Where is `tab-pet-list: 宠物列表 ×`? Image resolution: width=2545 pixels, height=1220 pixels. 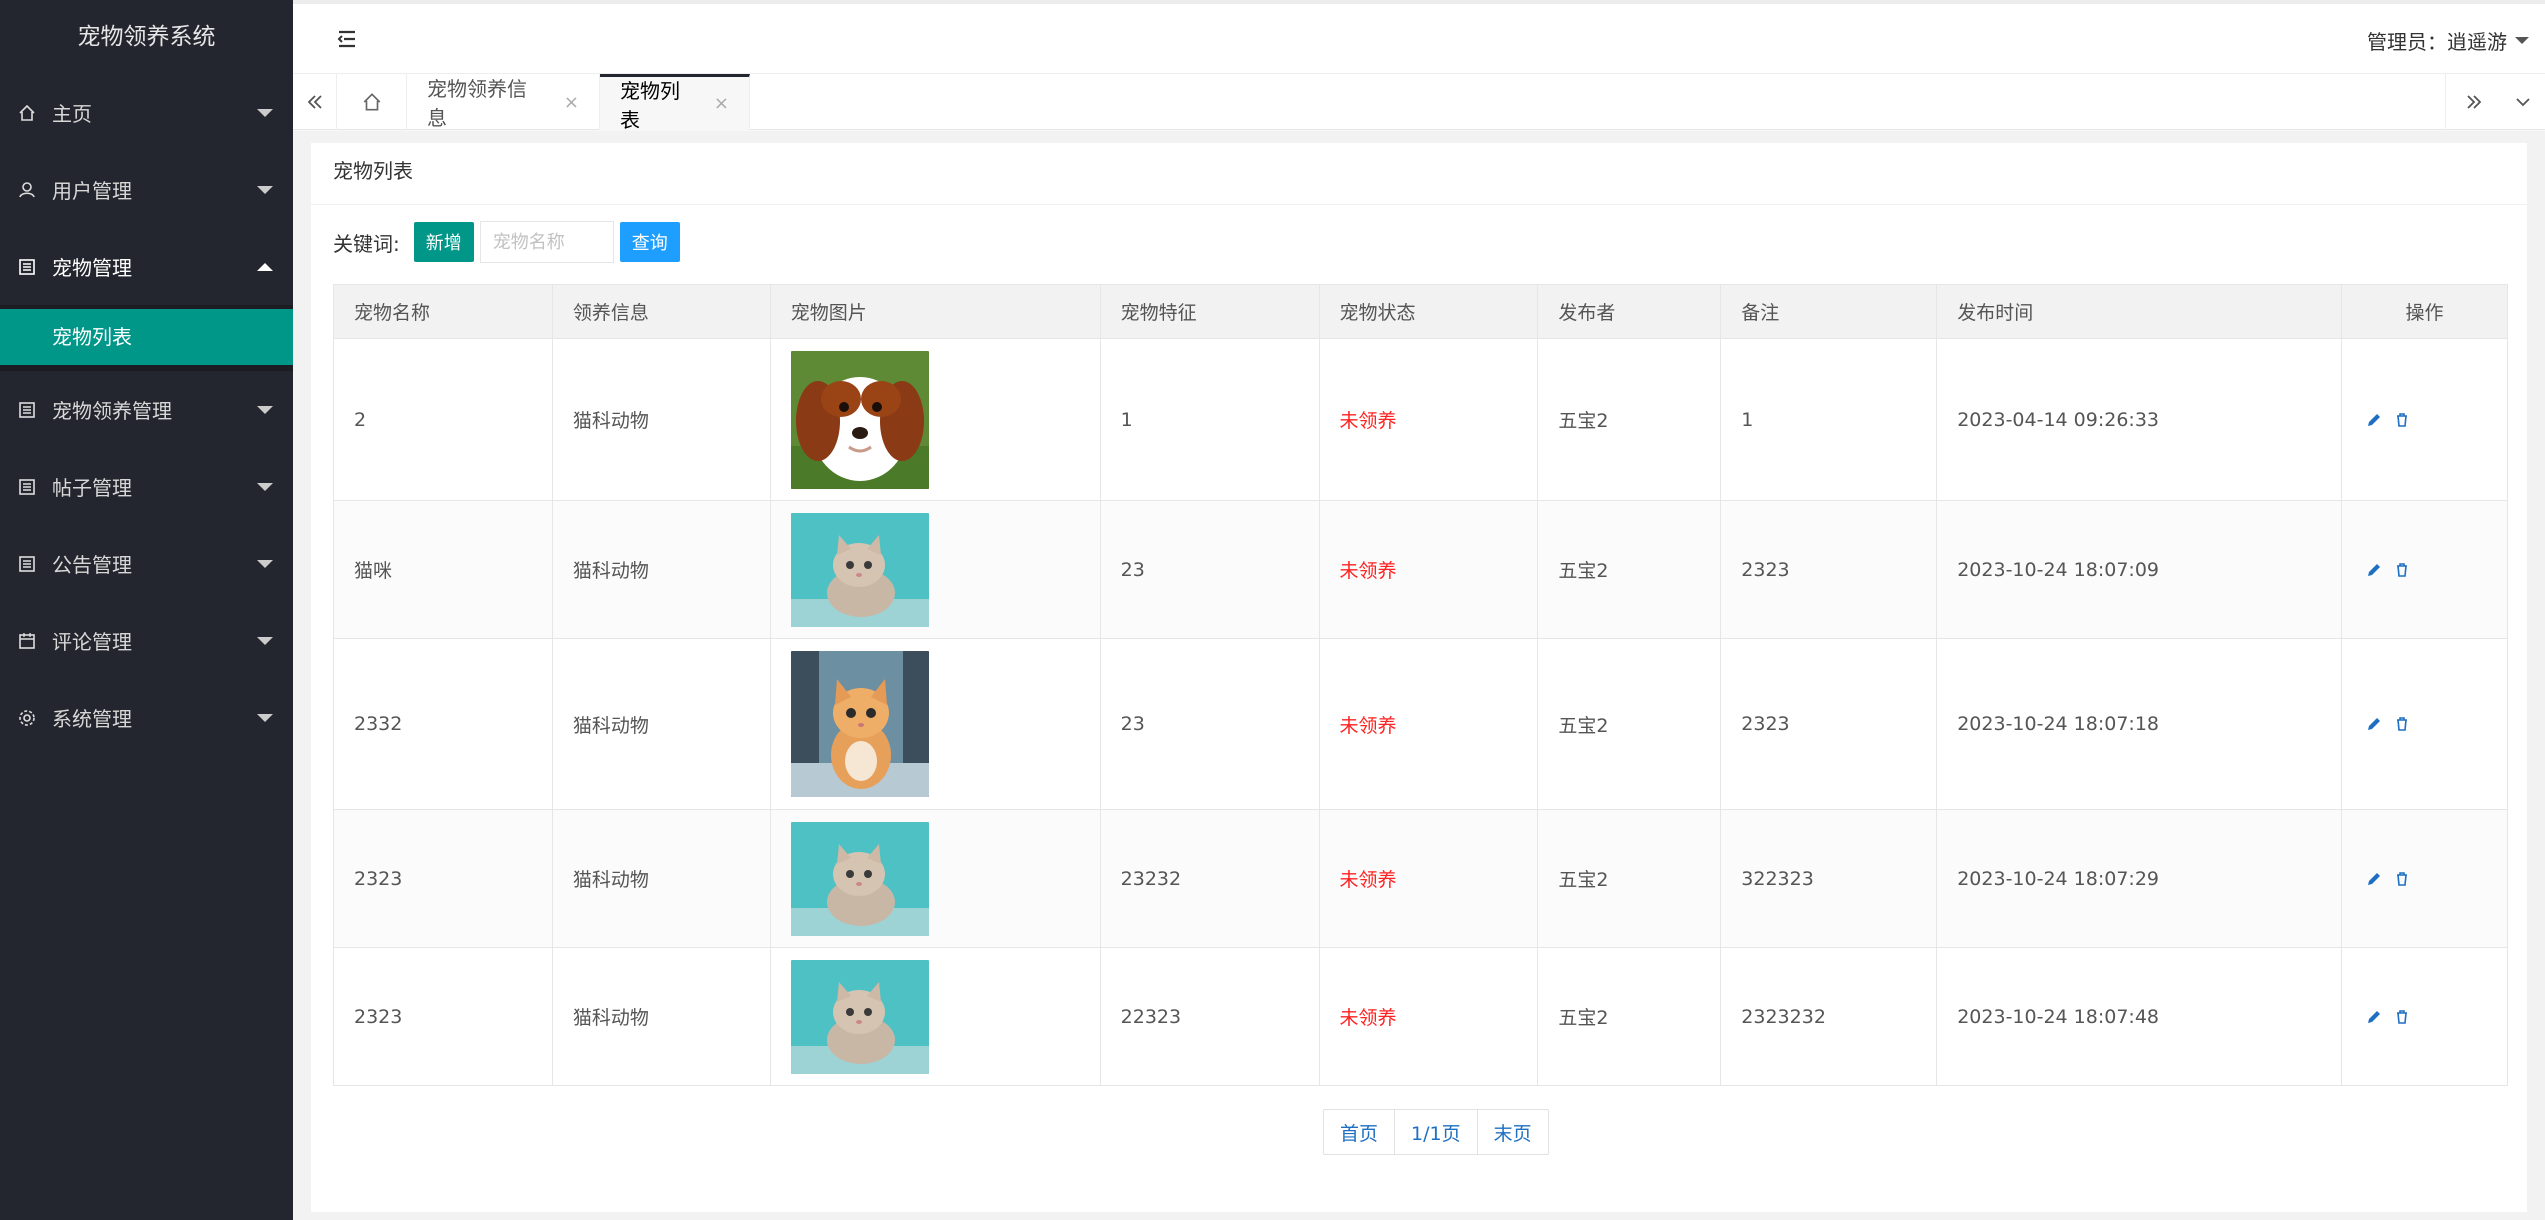 tab-pet-list: 宠物列表 × is located at coordinates (675, 103).